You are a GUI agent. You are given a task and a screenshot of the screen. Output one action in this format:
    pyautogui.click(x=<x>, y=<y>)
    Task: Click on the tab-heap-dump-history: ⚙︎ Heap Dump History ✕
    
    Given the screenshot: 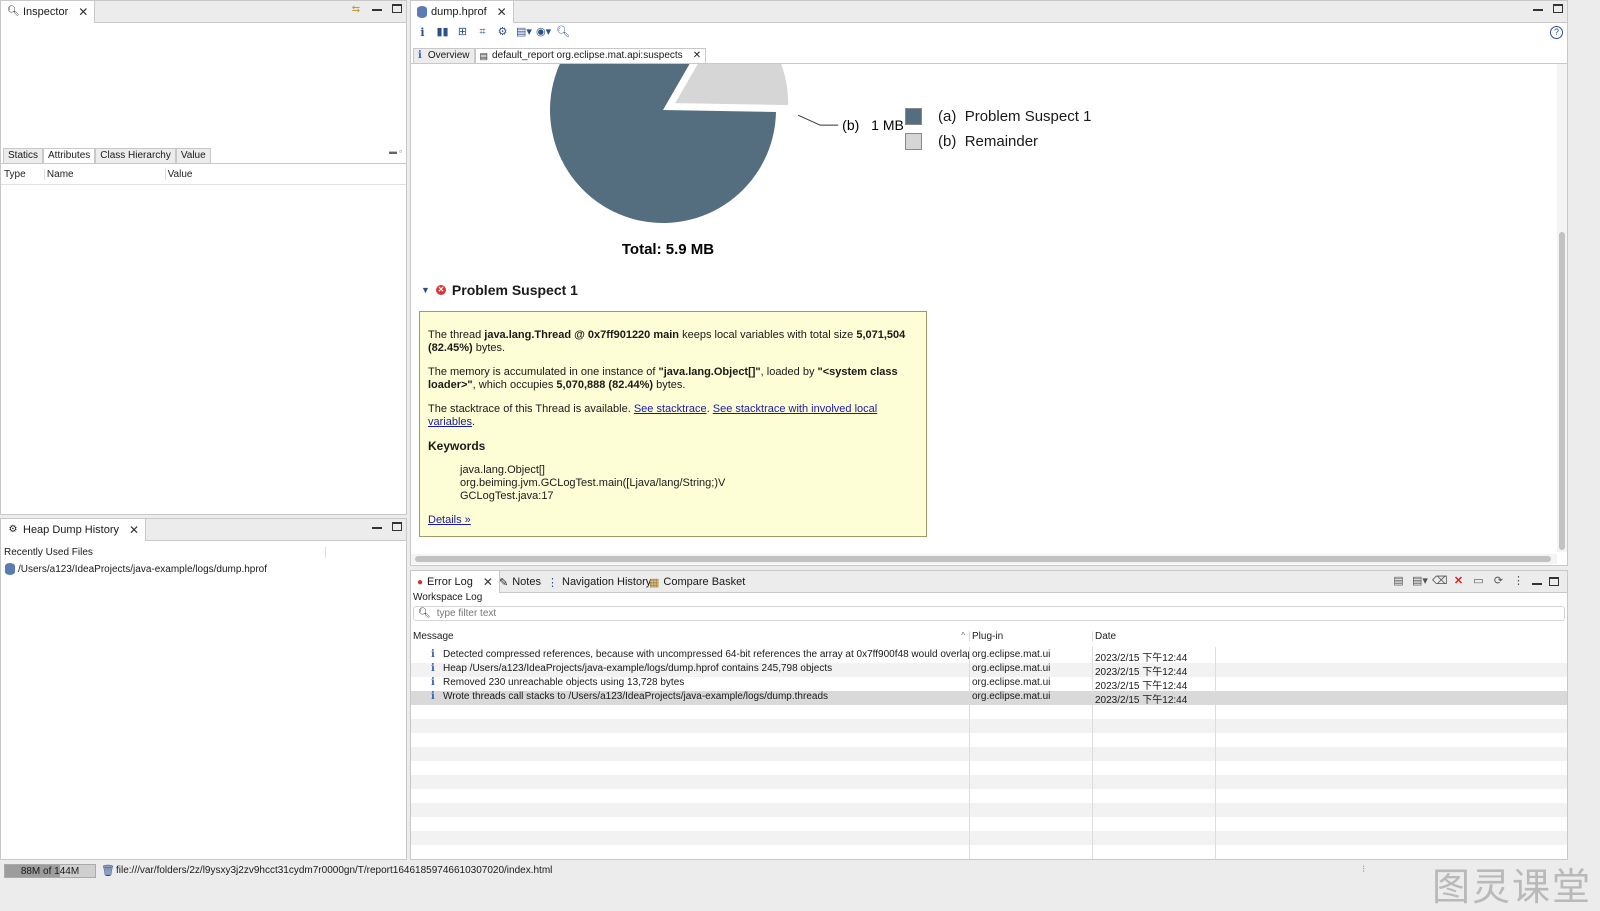 What is the action you would take?
    pyautogui.click(x=74, y=530)
    